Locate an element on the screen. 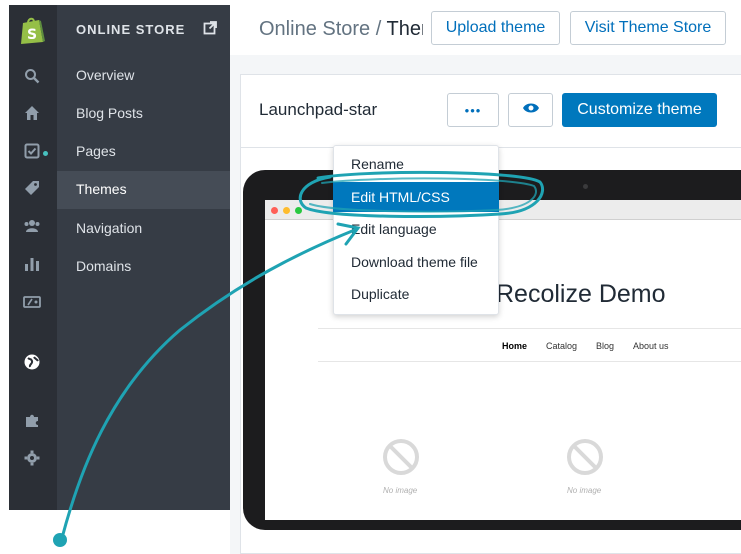  annotation-dot is located at coordinates (60, 540).